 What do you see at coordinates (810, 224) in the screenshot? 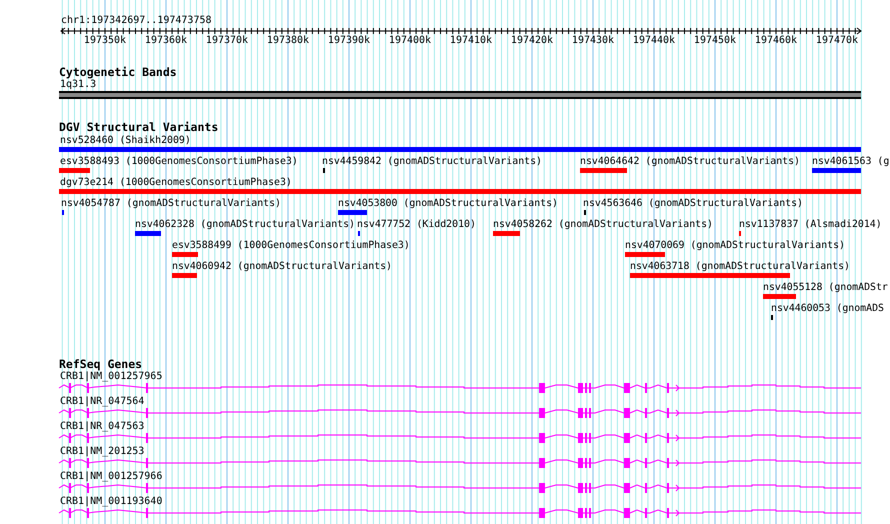
I see `variant-label: nsv1137837 (Alsmadi2014)` at bounding box center [810, 224].